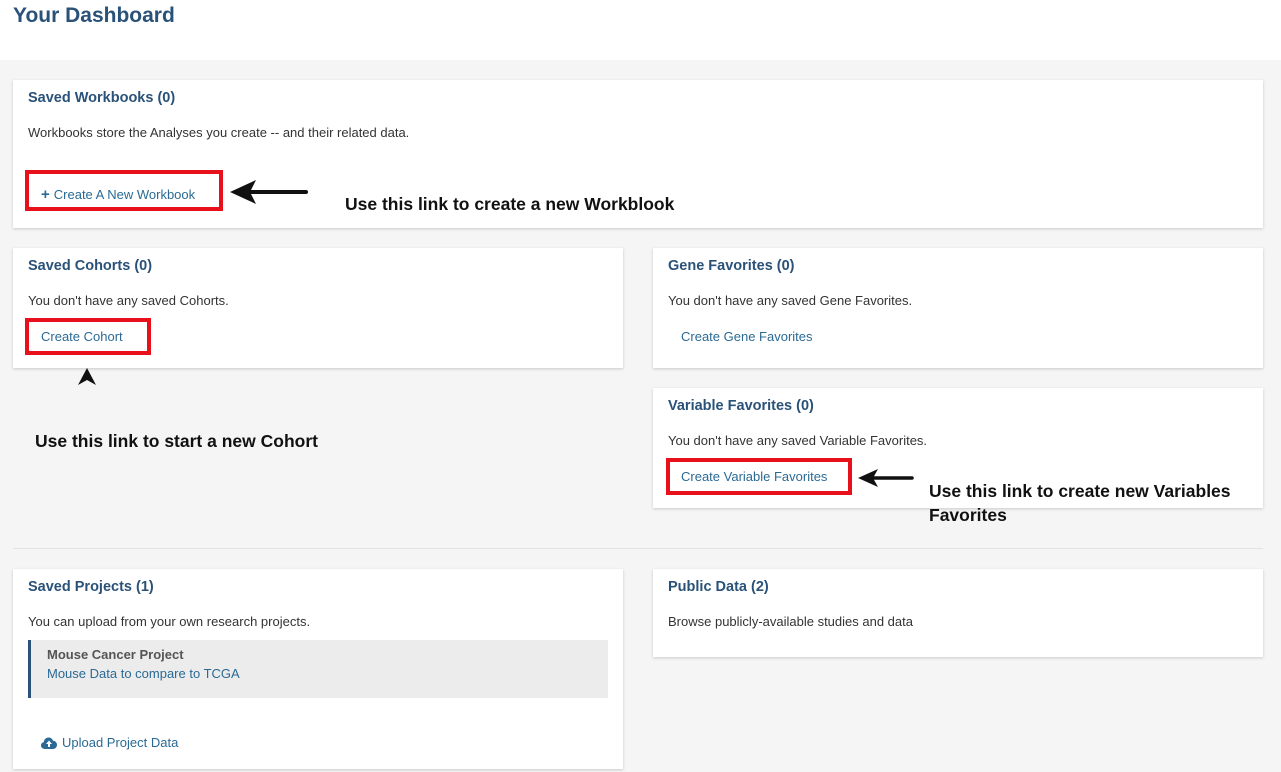  Describe the element at coordinates (640, 30) in the screenshot. I see `page-header: Your Dashboard` at that location.